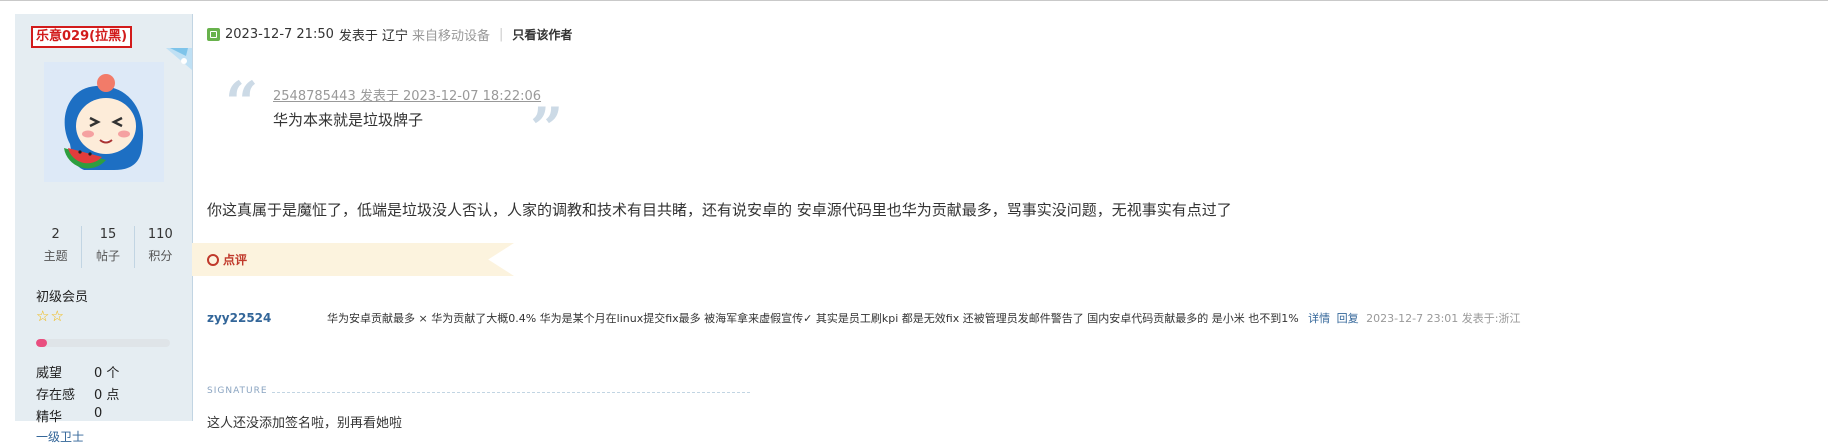  Describe the element at coordinates (77, 393) in the screenshot. I see `attr-presence: 存在感 0 点` at that location.